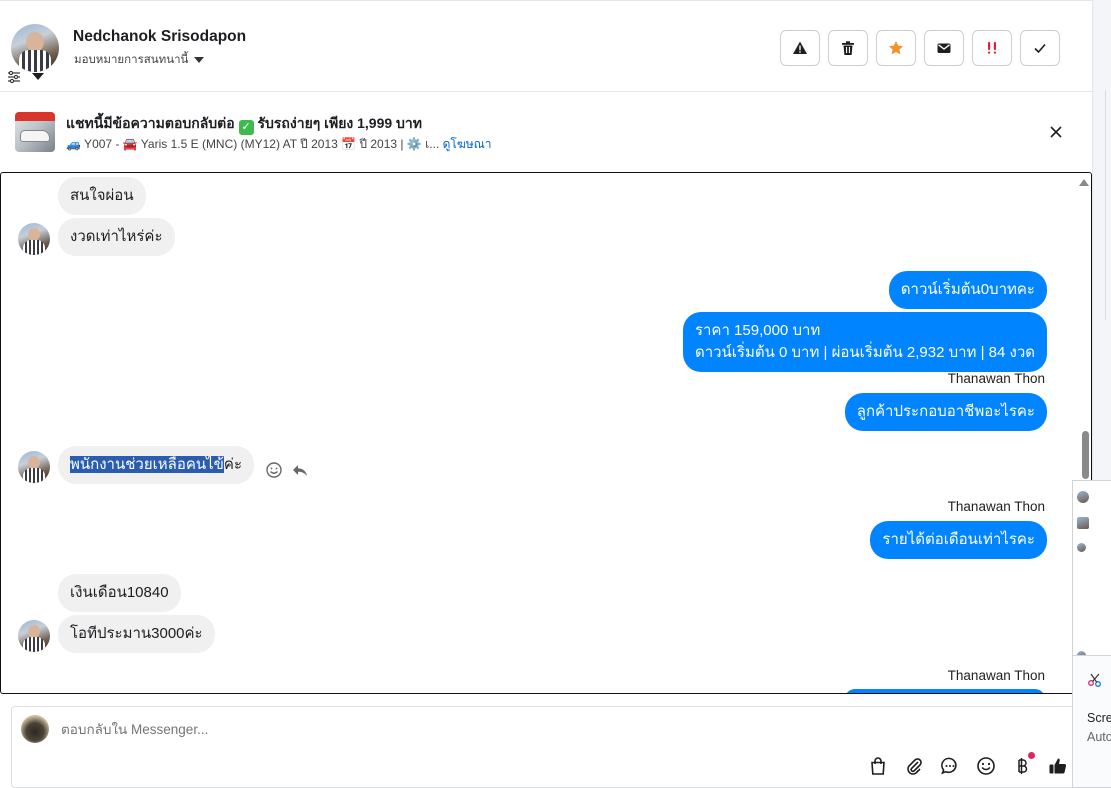 The height and width of the screenshot is (788, 1111). What do you see at coordinates (14, 77) in the screenshot?
I see `filter-icon` at bounding box center [14, 77].